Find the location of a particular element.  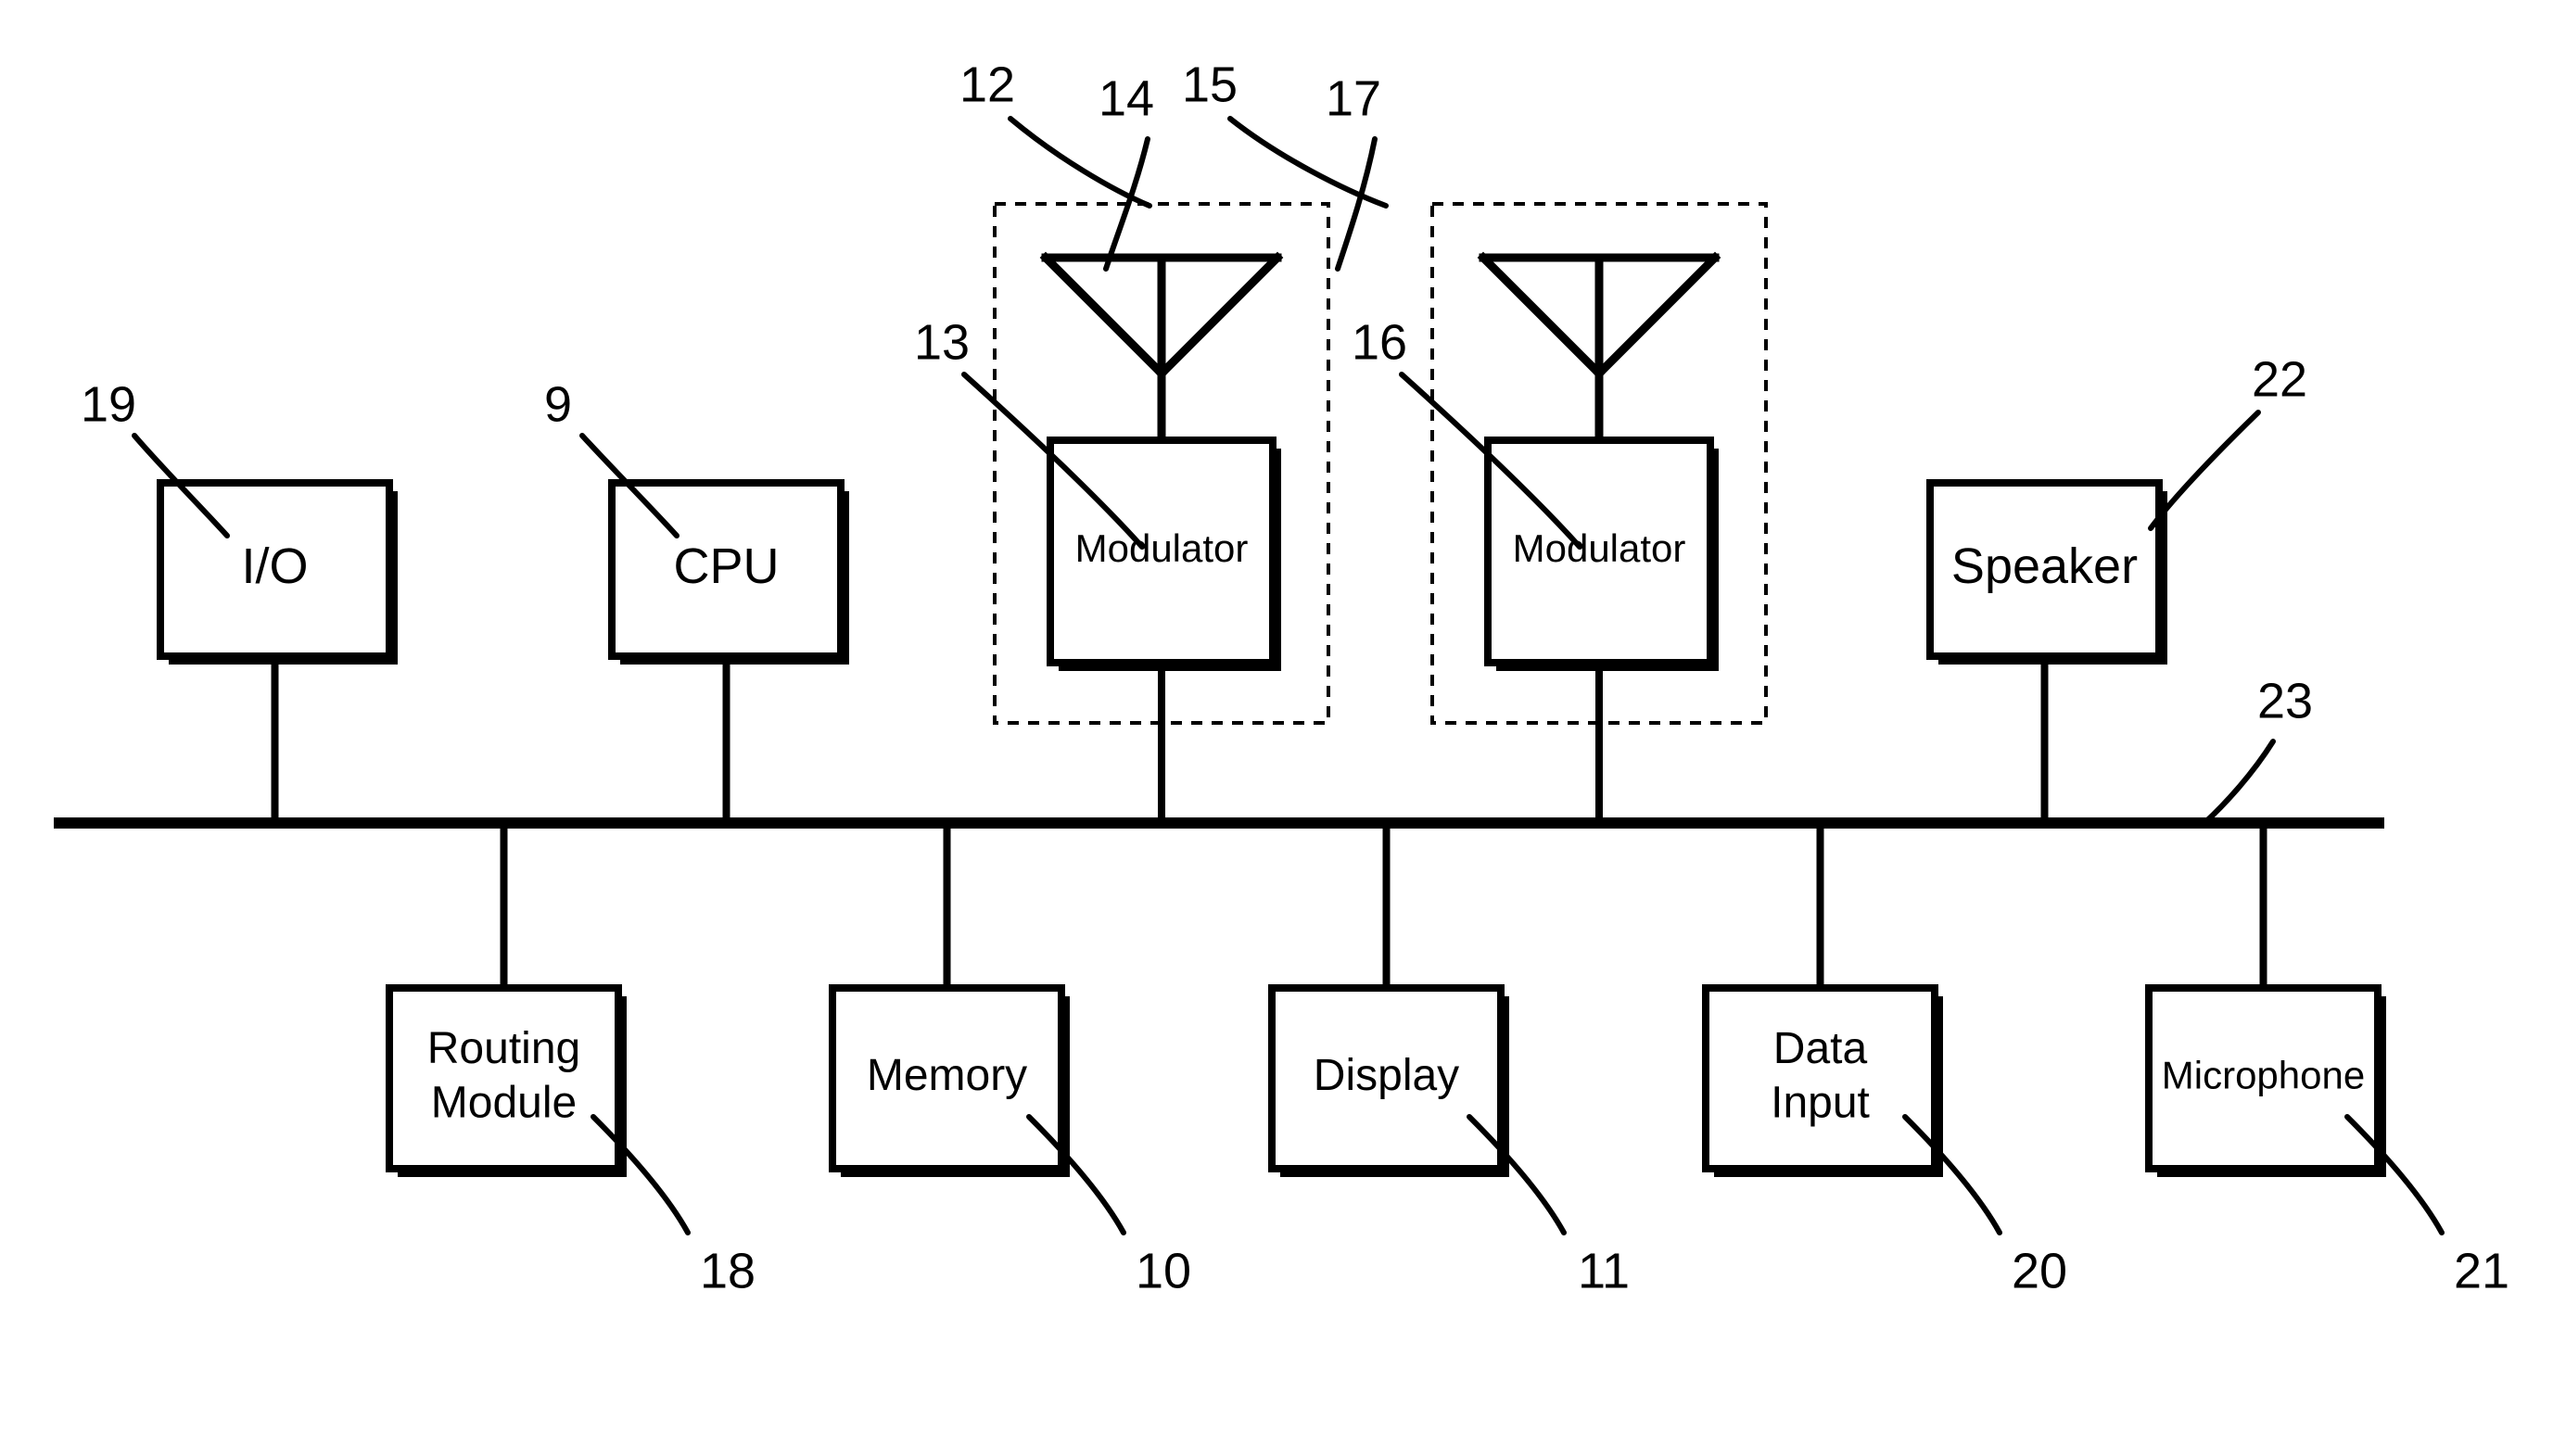

ref-speaker-numeral: 22 is located at coordinates (2279, 379).